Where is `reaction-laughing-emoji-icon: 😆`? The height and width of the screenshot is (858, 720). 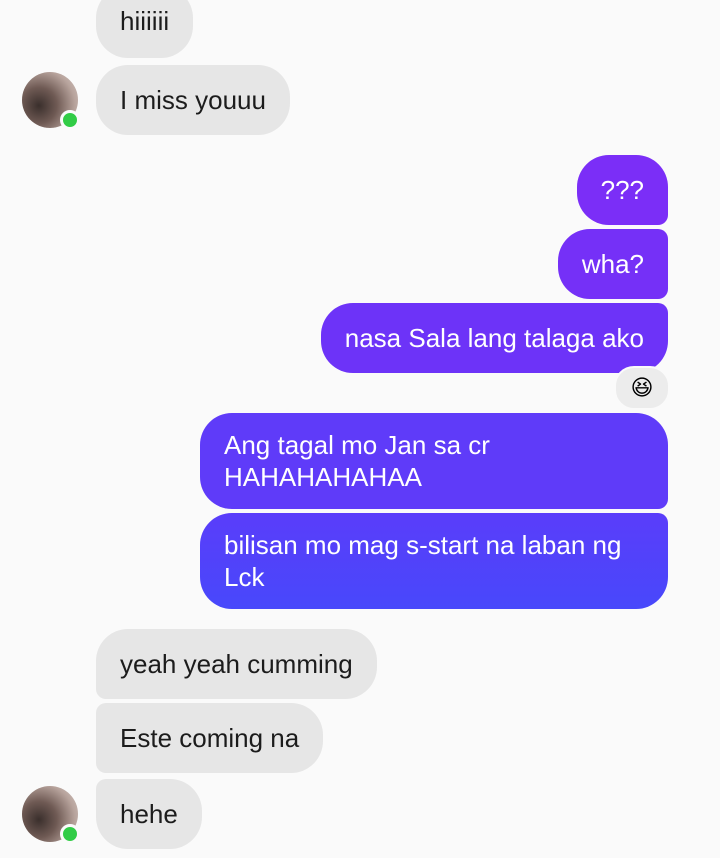 reaction-laughing-emoji-icon: 😆 is located at coordinates (642, 388).